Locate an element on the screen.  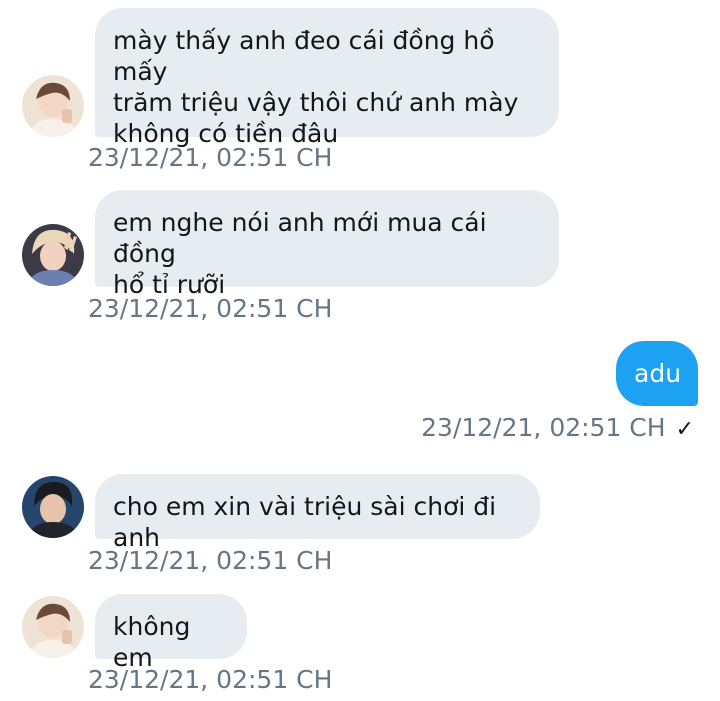
message-timestamp: 23/12/21, 02:51 CH ✓ is located at coordinates (557, 427).